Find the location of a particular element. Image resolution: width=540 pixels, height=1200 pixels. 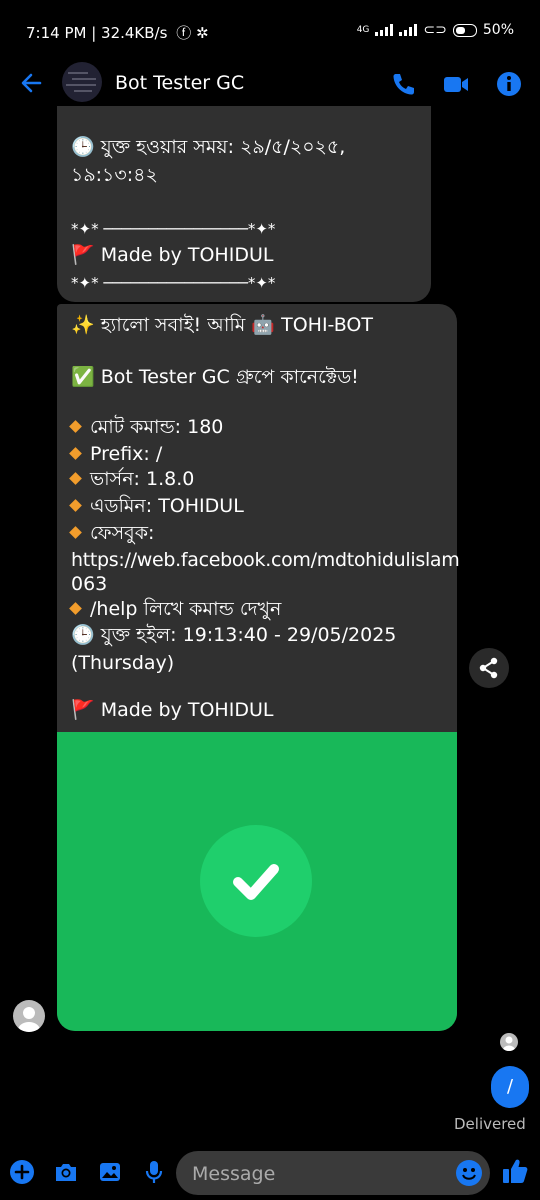

network-label: 4G is located at coordinates (363, 30).